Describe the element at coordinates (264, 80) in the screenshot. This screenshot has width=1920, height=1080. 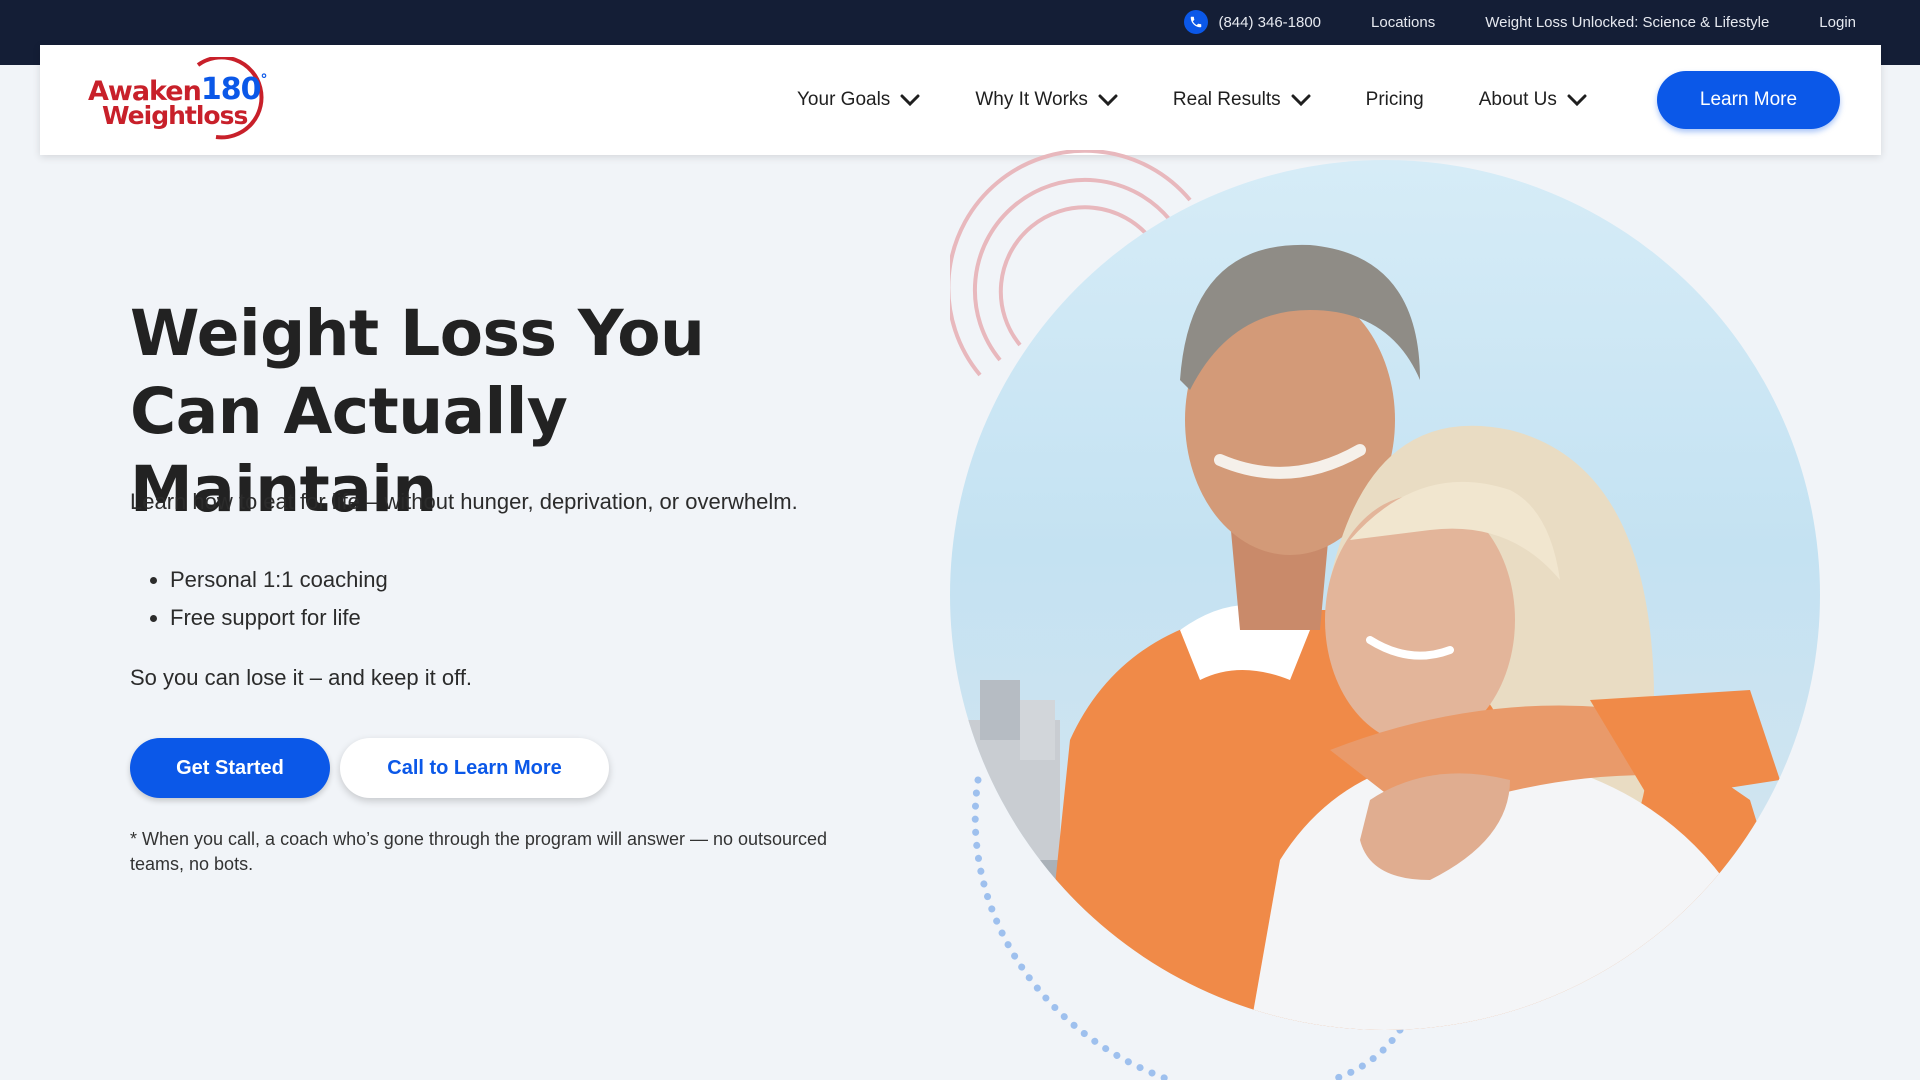
I see `logo-degree: °` at that location.